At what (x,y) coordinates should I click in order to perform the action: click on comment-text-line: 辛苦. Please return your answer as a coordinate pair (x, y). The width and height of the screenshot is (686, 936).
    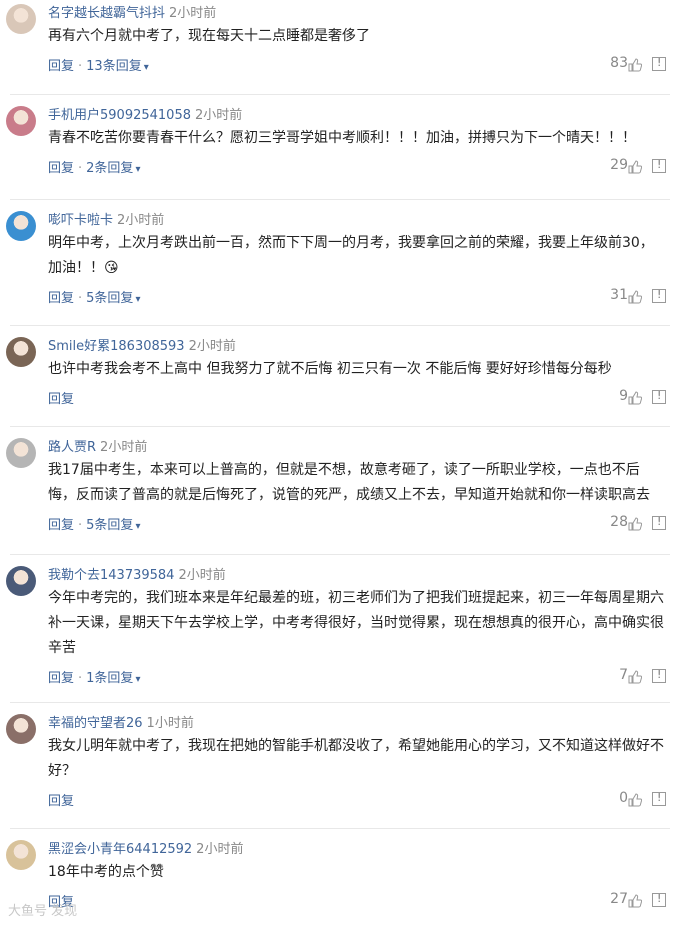
    Looking at the image, I should click on (62, 648).